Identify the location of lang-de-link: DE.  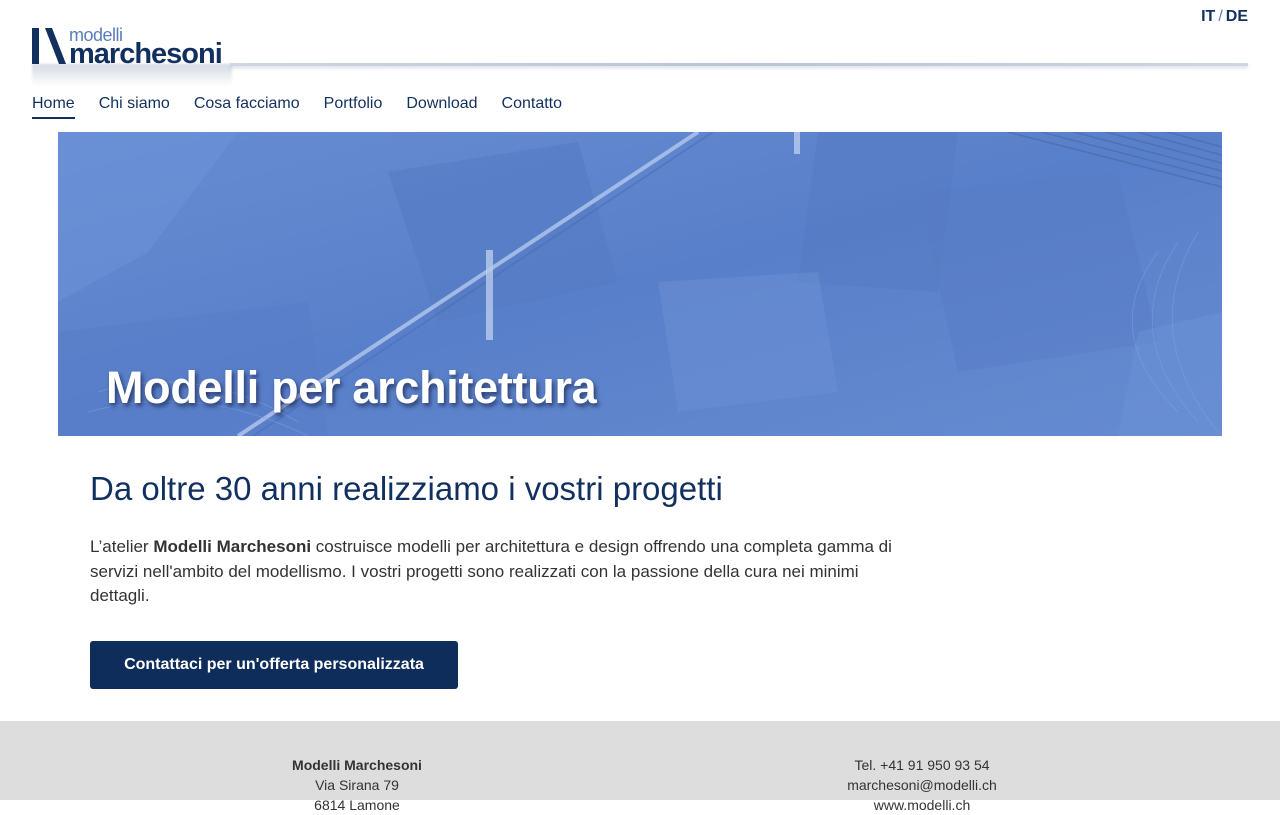
(1237, 16).